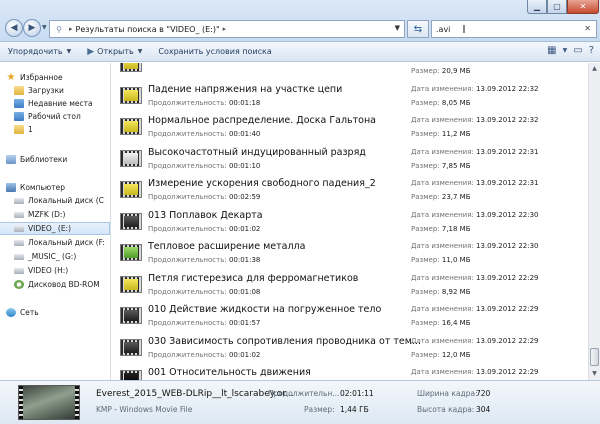 The width and height of the screenshot is (600, 424). What do you see at coordinates (443, 29) in the screenshot?
I see `search-value: .avi` at bounding box center [443, 29].